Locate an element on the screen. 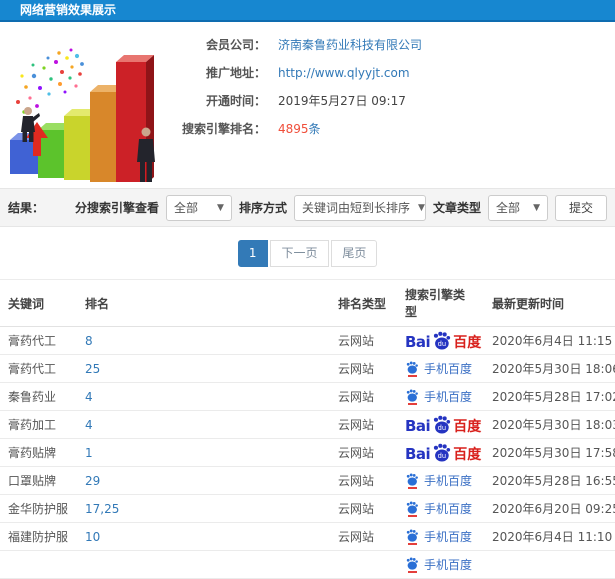 The width and height of the screenshot is (615, 579). rank-cell: 1 is located at coordinates (203, 452).